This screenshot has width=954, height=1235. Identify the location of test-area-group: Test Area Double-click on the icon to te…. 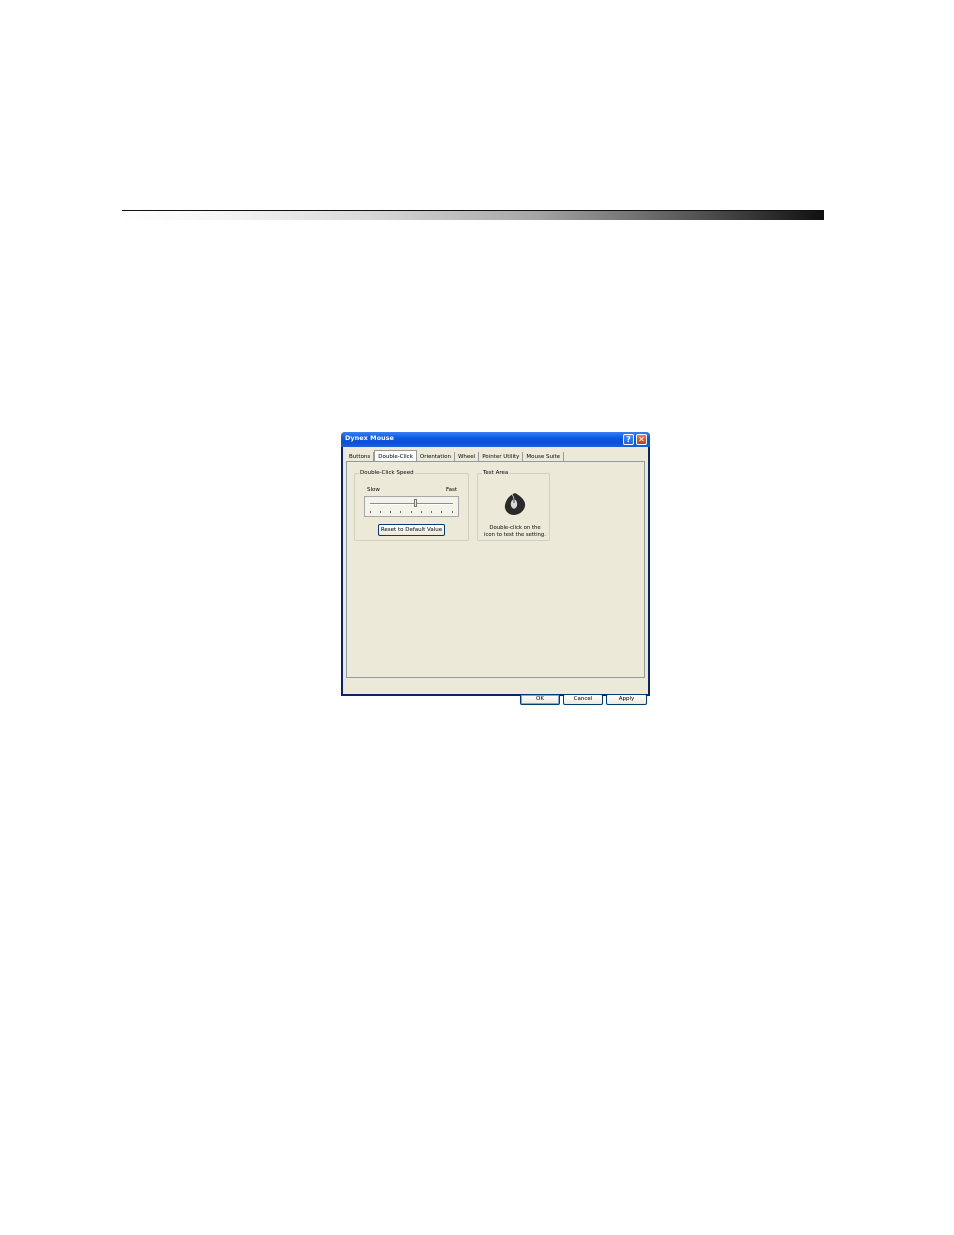
(513, 505).